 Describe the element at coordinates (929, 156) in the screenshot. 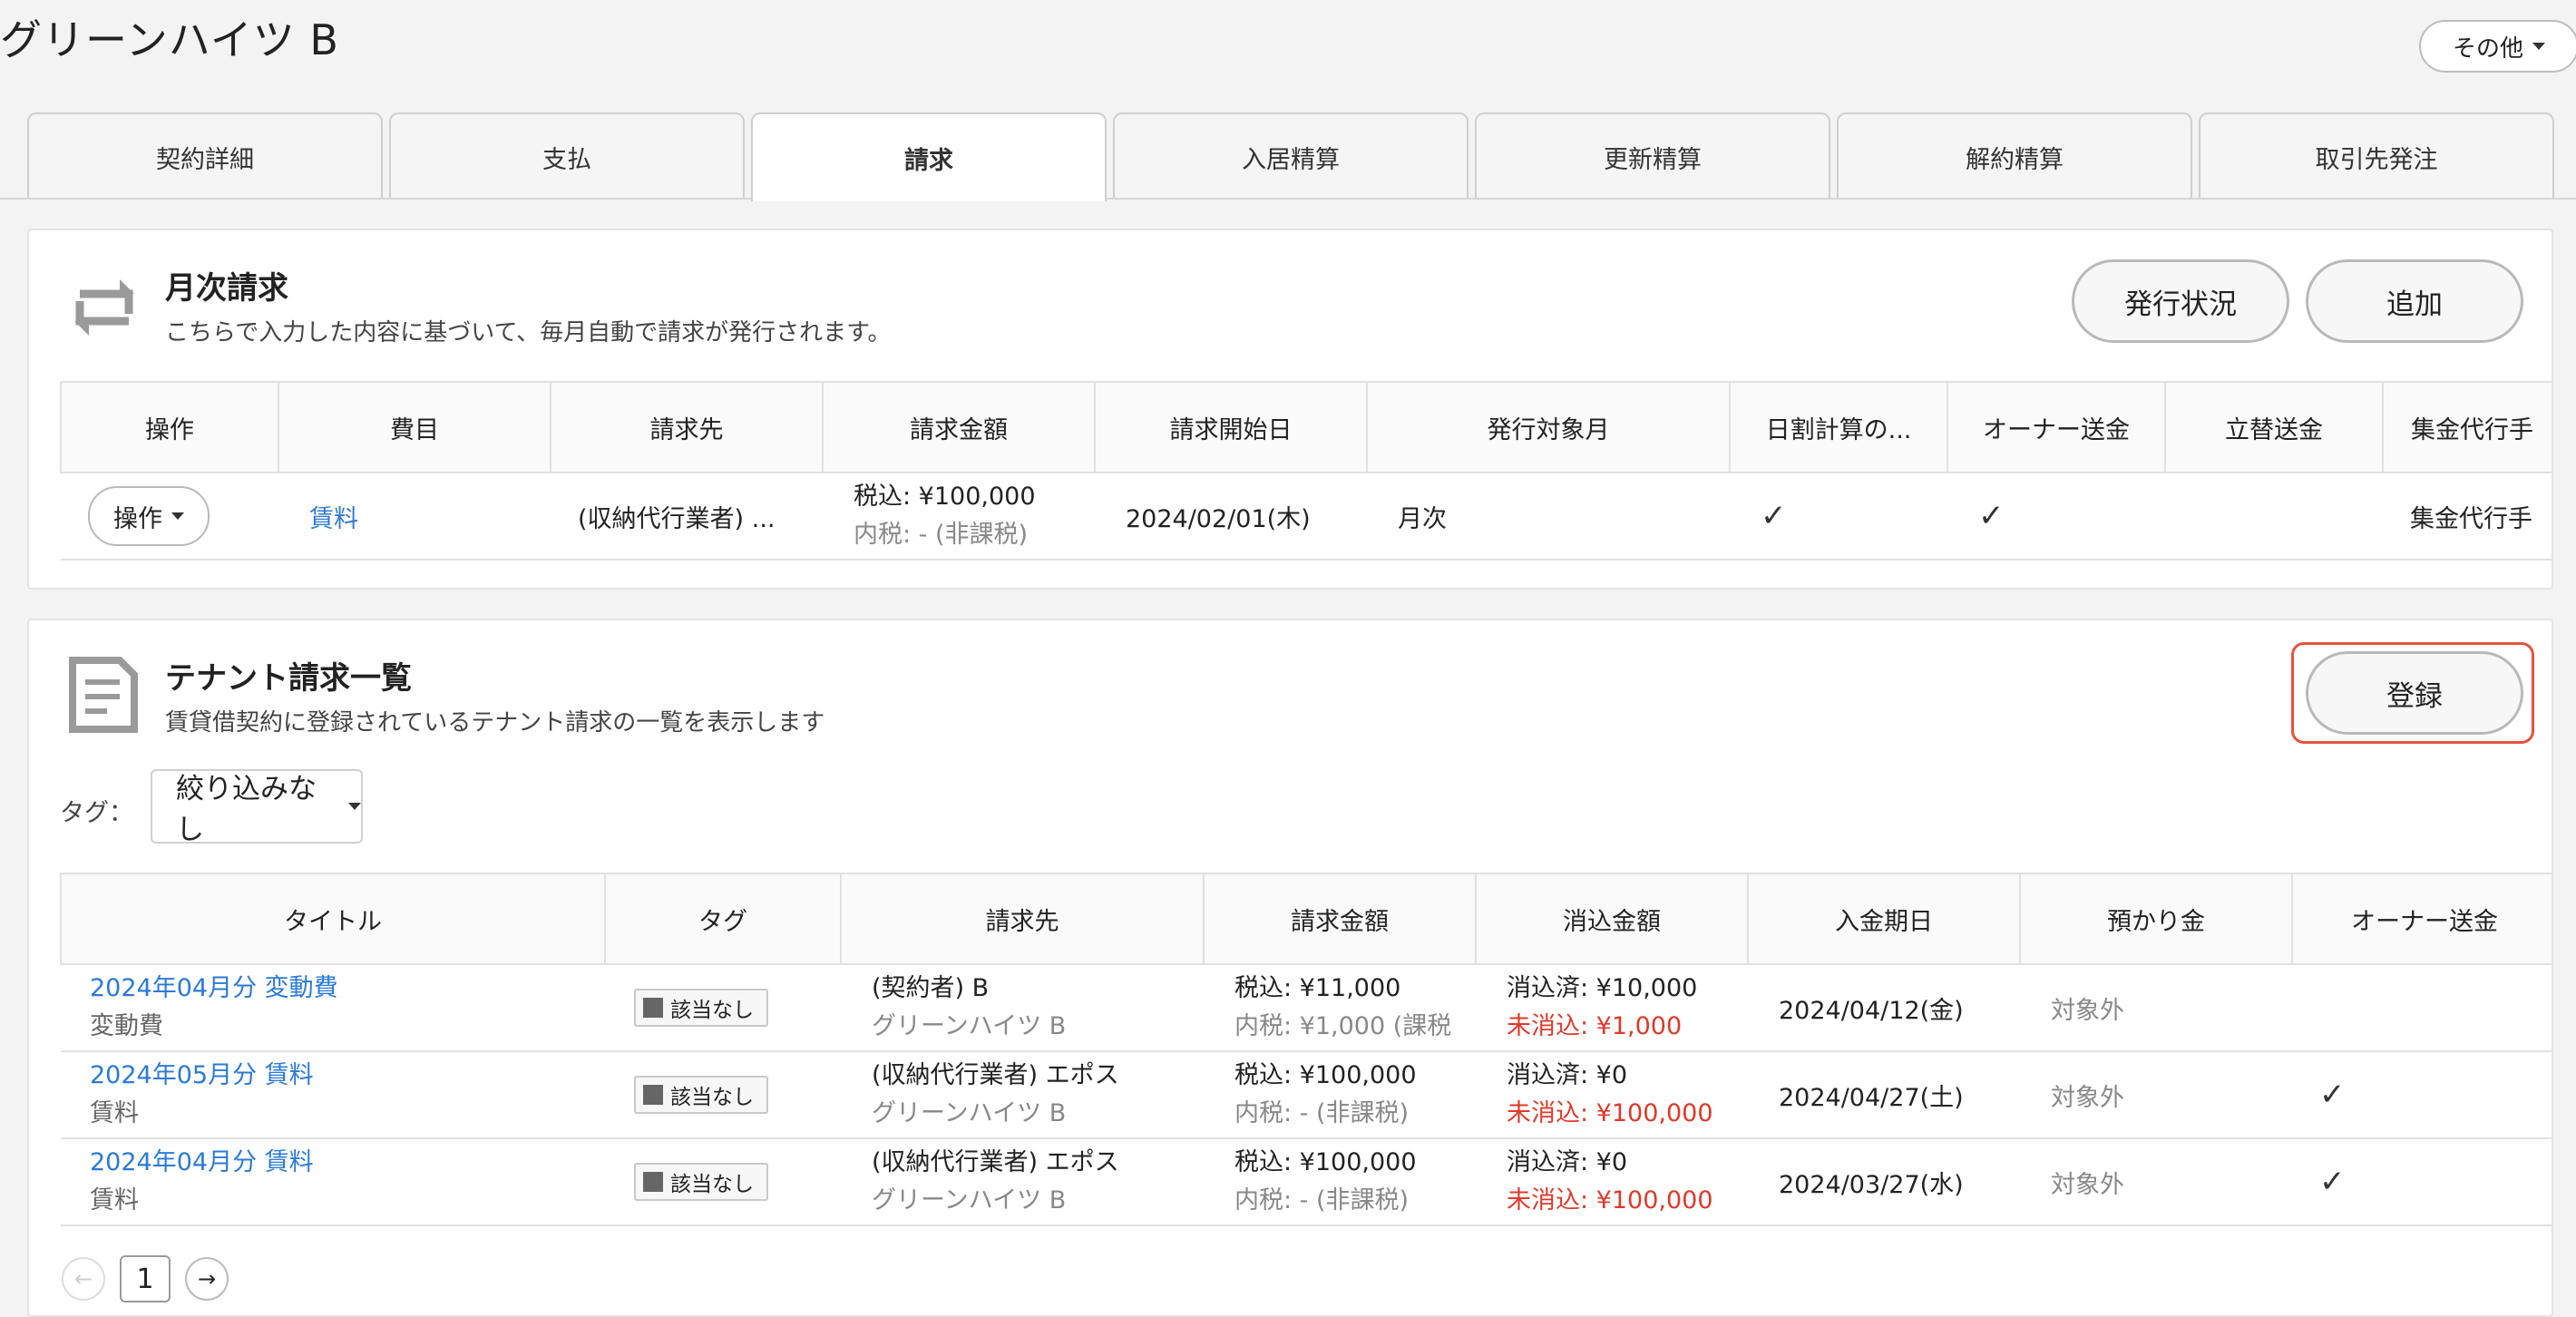

I see `tab-billing: 請求` at that location.